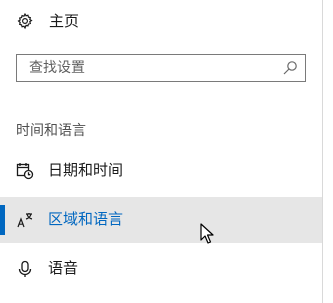 The image size is (333, 303). I want to click on nav-item-date-time: 日期和时间, so click(161, 171).